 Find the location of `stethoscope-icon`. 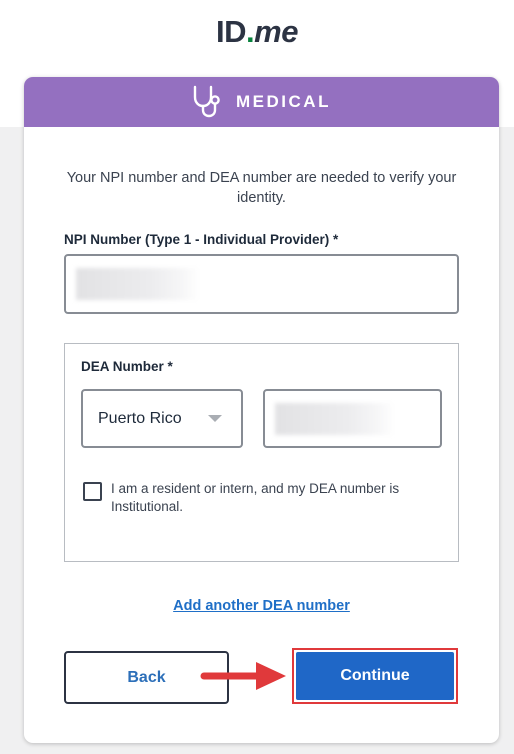

stethoscope-icon is located at coordinates (206, 101).